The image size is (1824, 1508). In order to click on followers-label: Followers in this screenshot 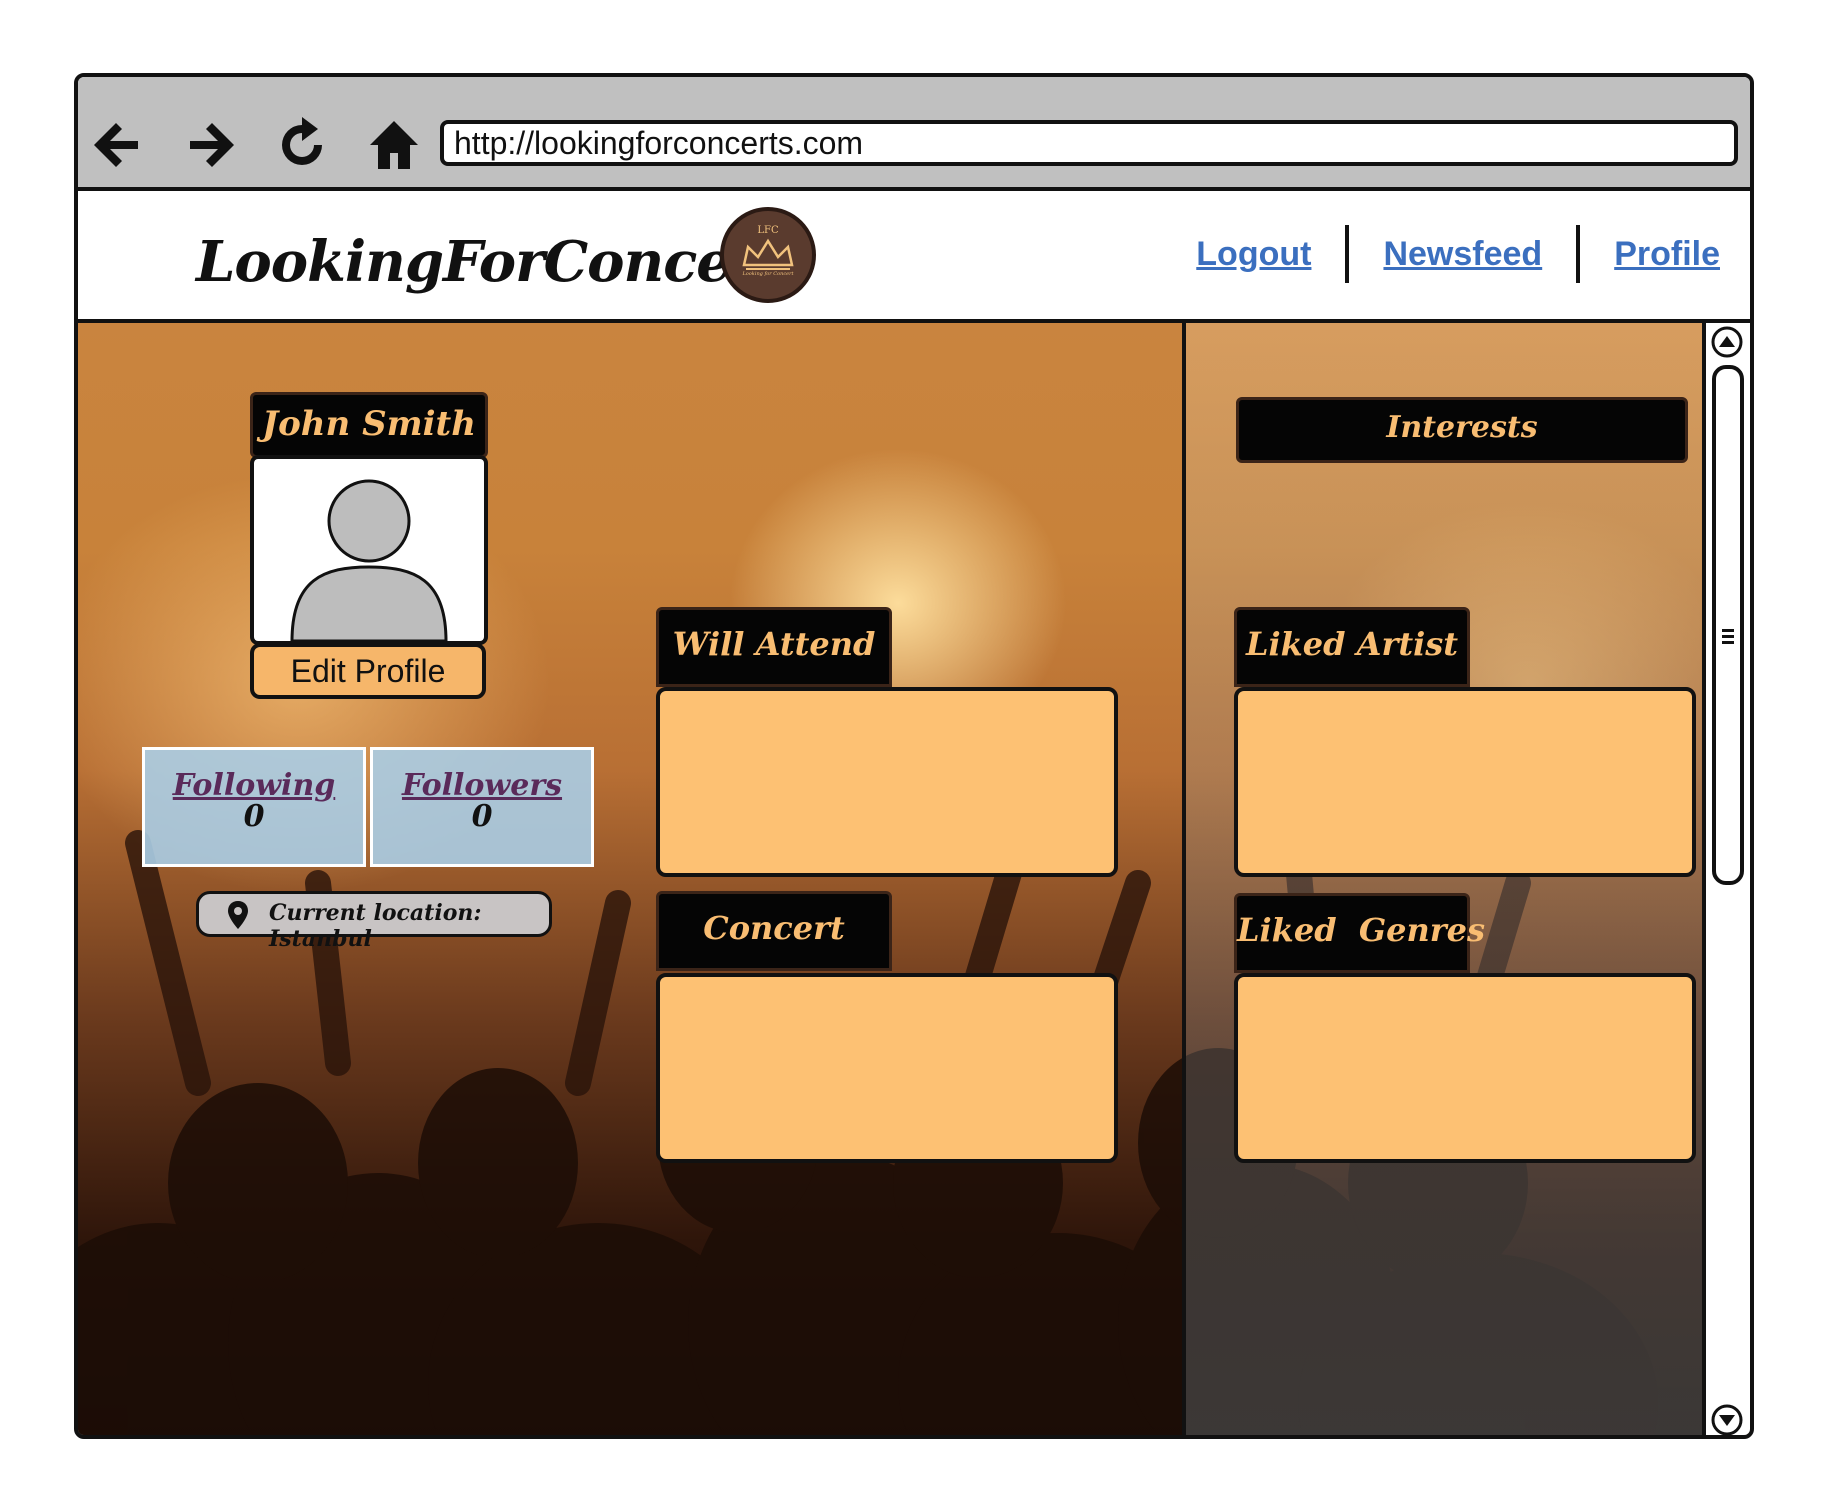, I will do `click(482, 785)`.